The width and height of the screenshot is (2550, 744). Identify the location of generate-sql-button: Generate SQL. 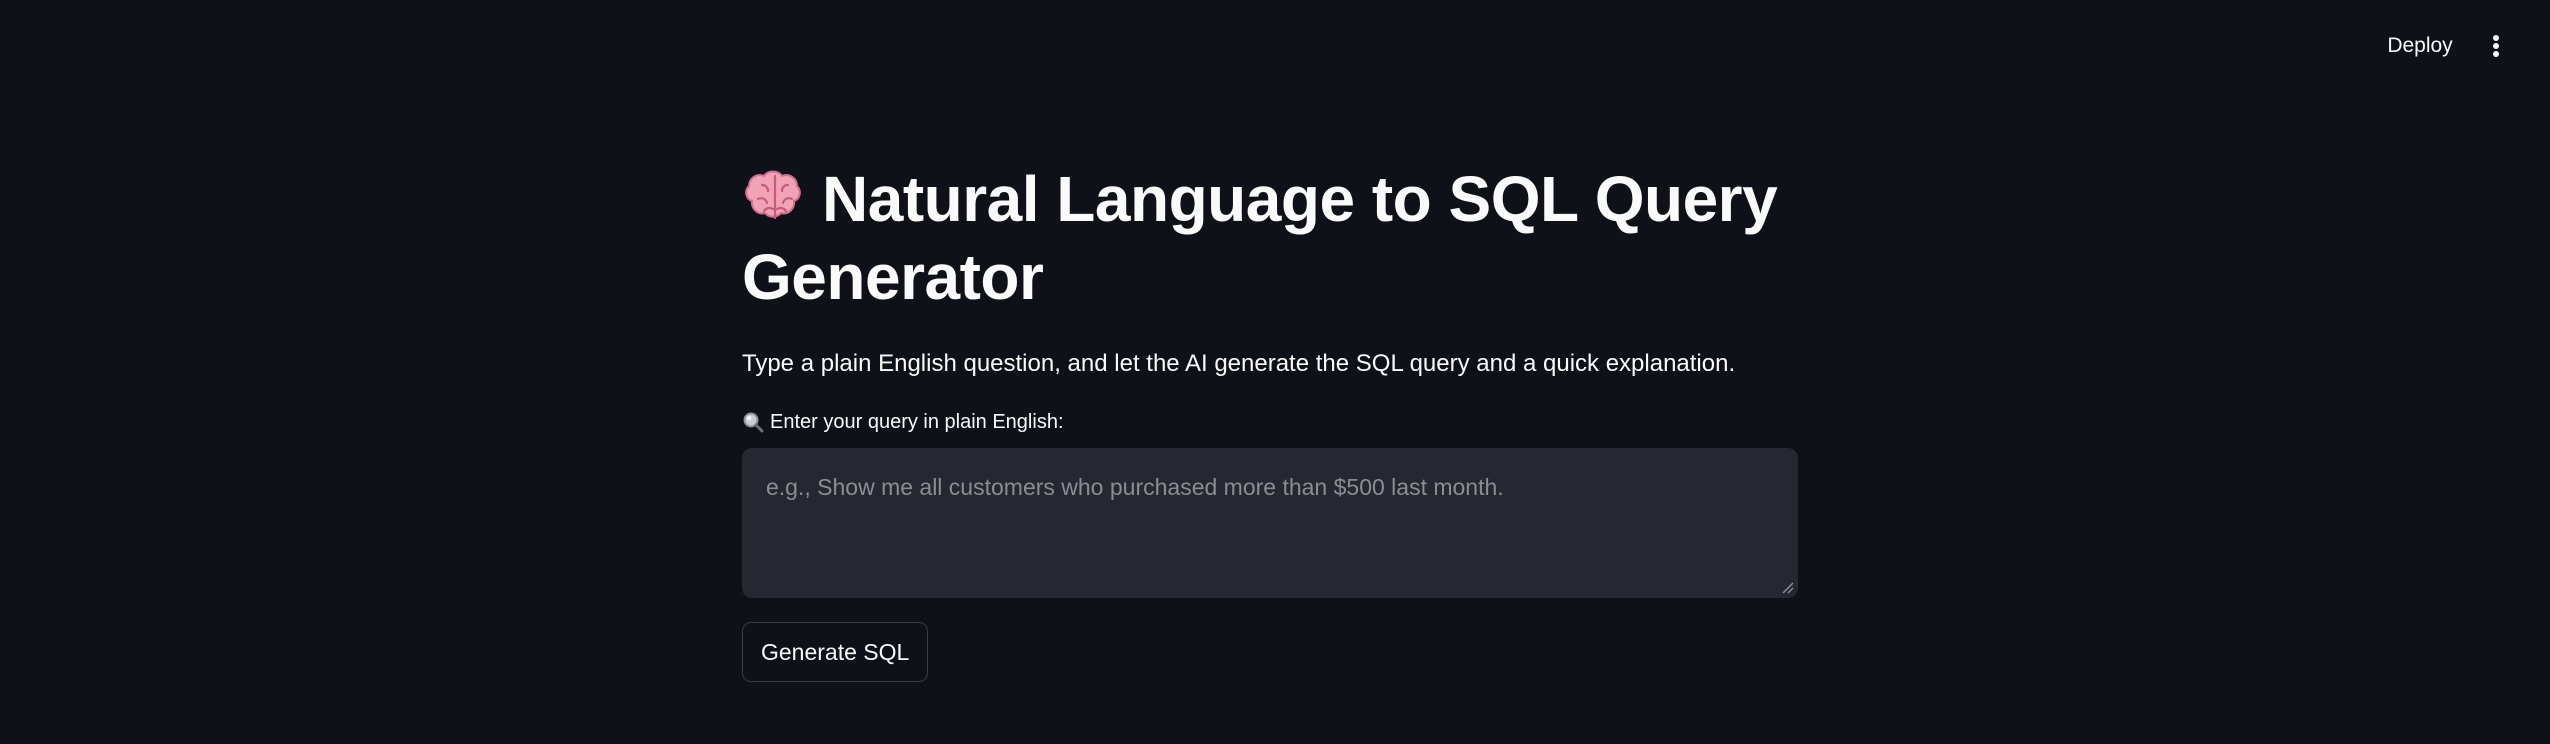
(835, 652).